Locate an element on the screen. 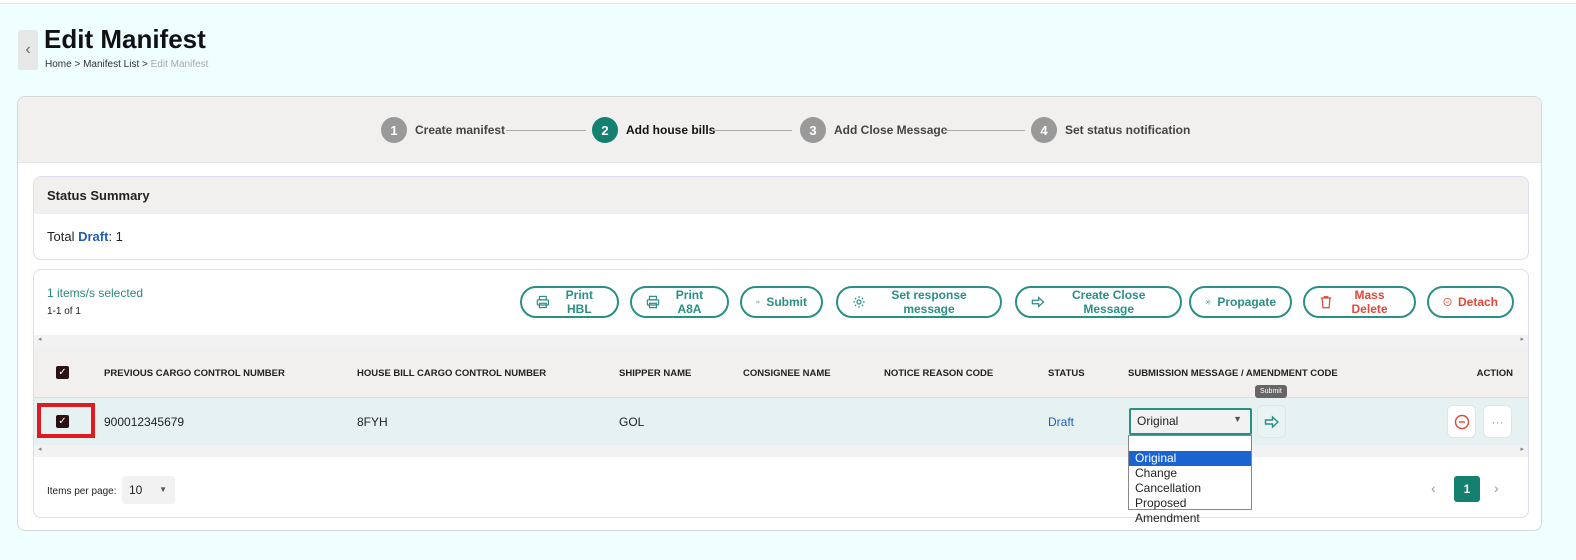 This screenshot has height=560, width=1576. create-close-message-button: Create Close Message is located at coordinates (1098, 302).